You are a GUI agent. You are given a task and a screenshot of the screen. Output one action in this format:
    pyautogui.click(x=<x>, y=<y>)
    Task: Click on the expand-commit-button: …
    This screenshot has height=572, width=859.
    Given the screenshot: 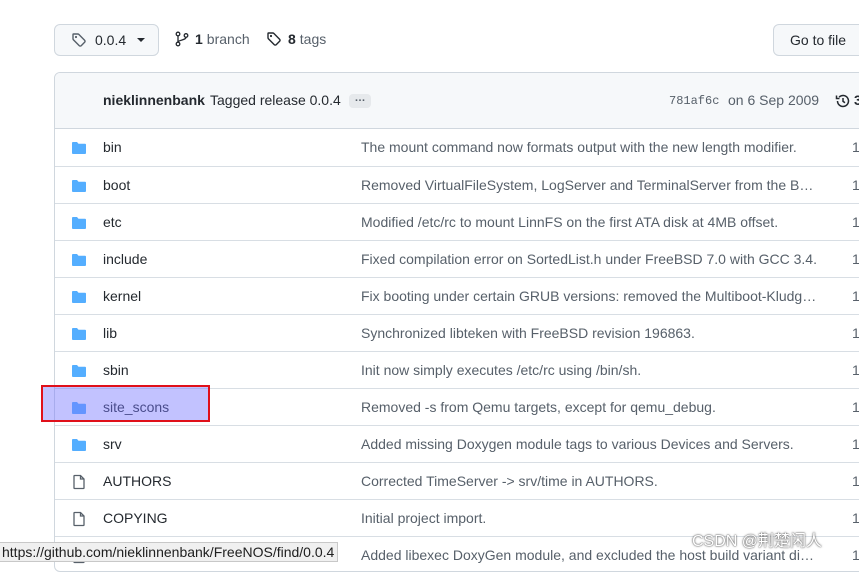 What is the action you would take?
    pyautogui.click(x=360, y=100)
    